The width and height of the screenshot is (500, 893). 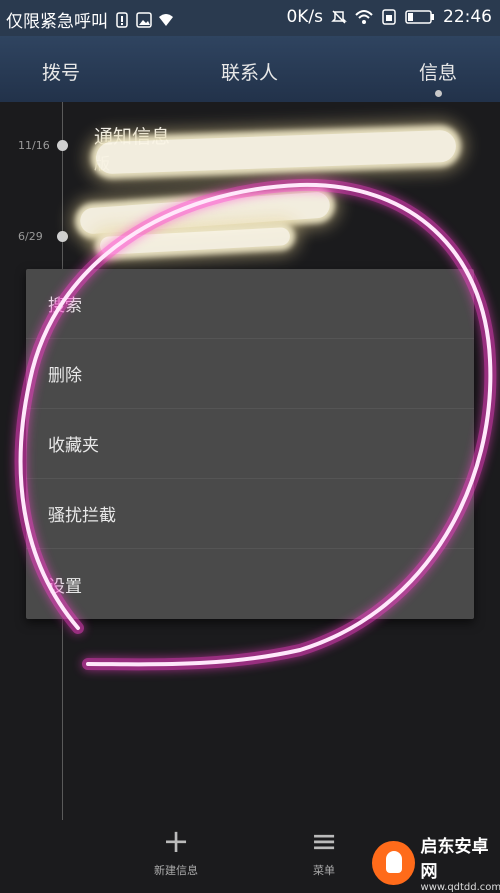 I want to click on new-message-button: + 新建信息, so click(x=176, y=849).